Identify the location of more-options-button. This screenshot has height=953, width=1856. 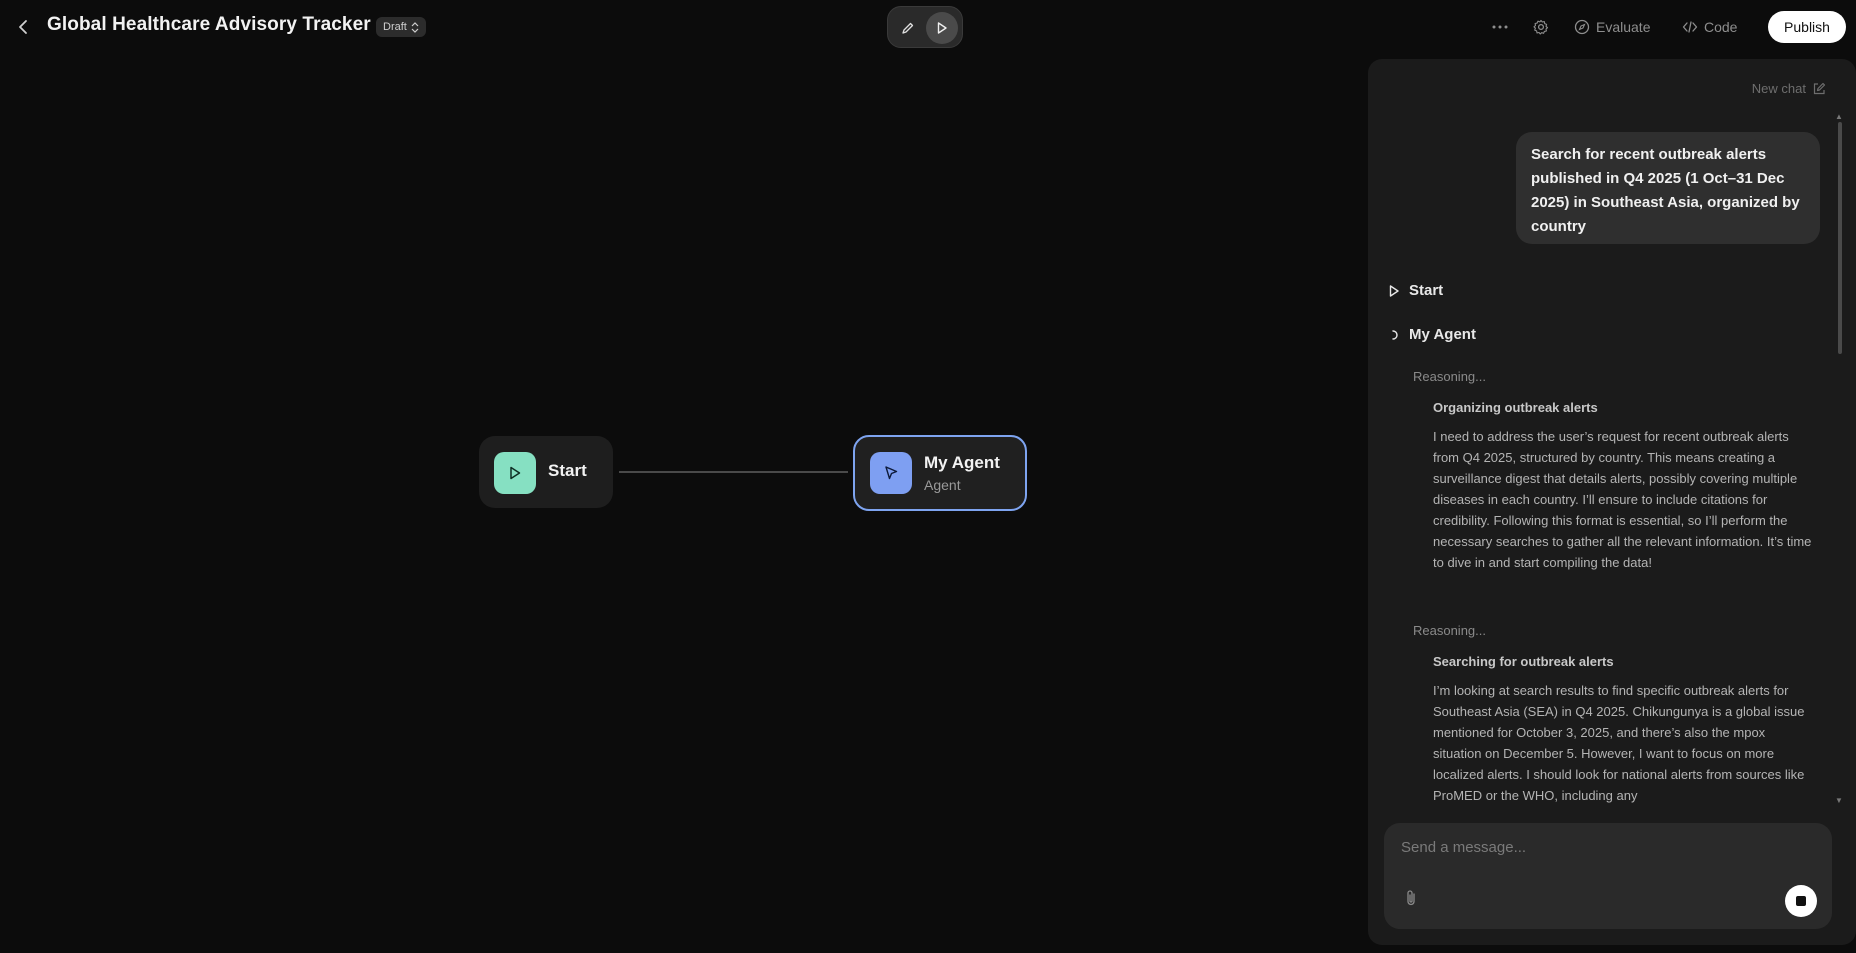
(1500, 27).